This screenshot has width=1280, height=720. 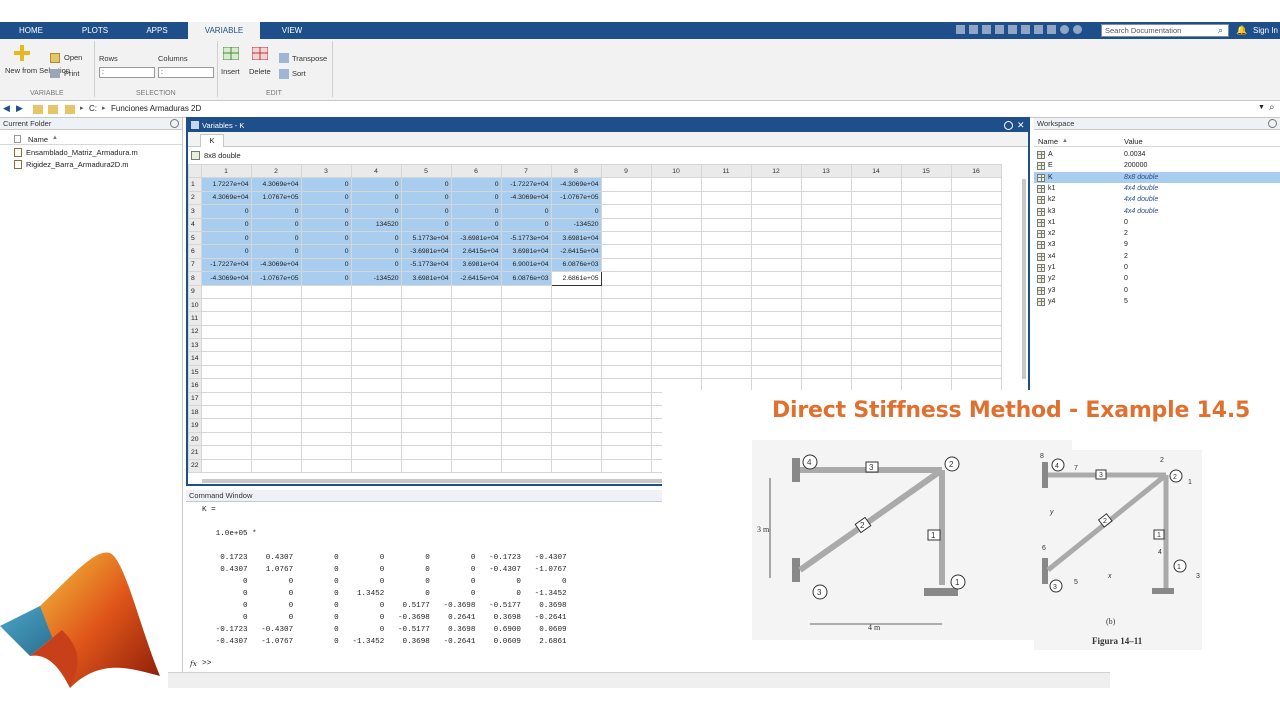 I want to click on path-dropdown-icon: ▼, so click(x=1261, y=107).